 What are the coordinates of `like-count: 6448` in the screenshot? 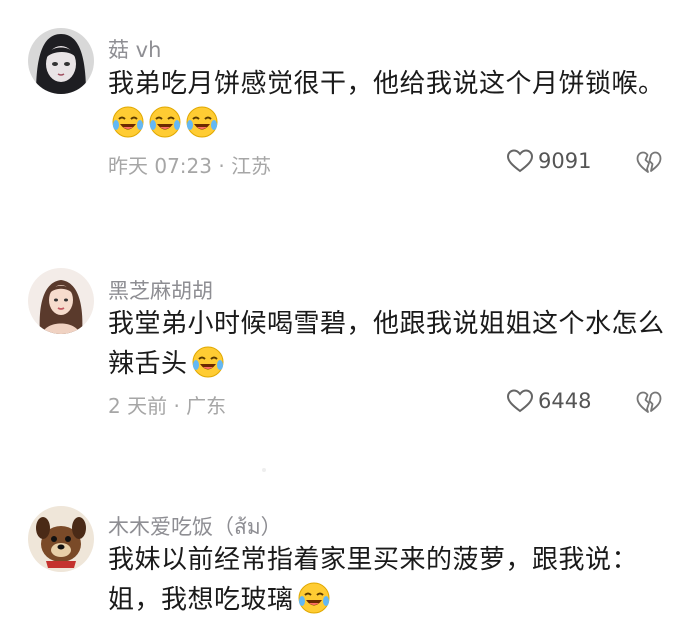 It's located at (565, 401).